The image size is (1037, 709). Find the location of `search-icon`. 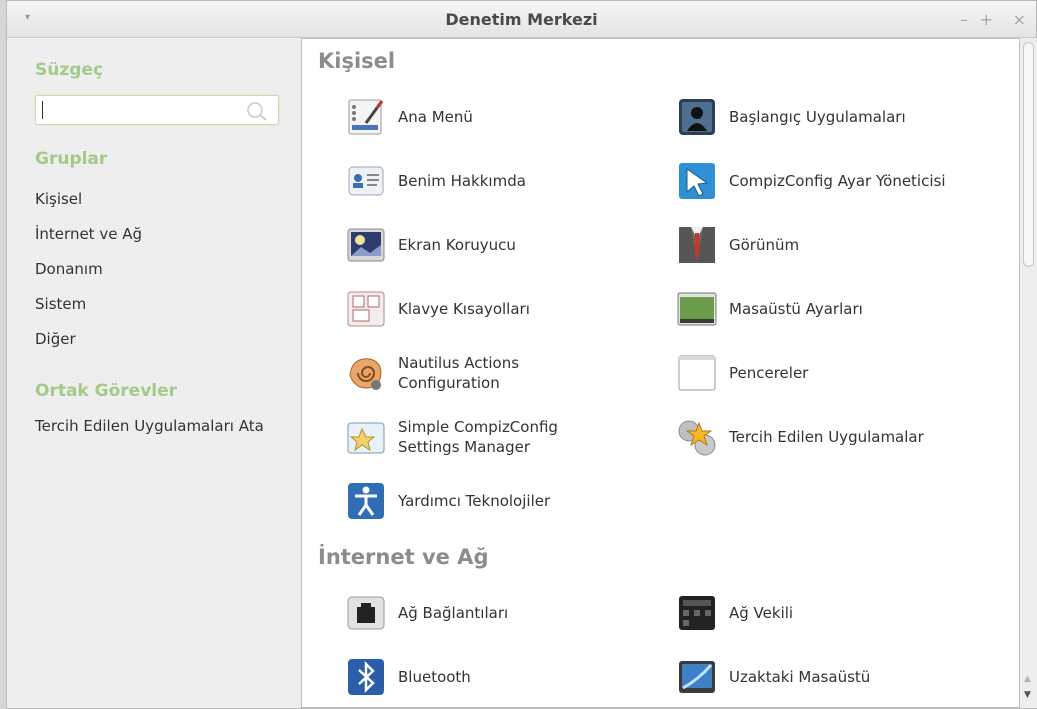

search-icon is located at coordinates (257, 111).